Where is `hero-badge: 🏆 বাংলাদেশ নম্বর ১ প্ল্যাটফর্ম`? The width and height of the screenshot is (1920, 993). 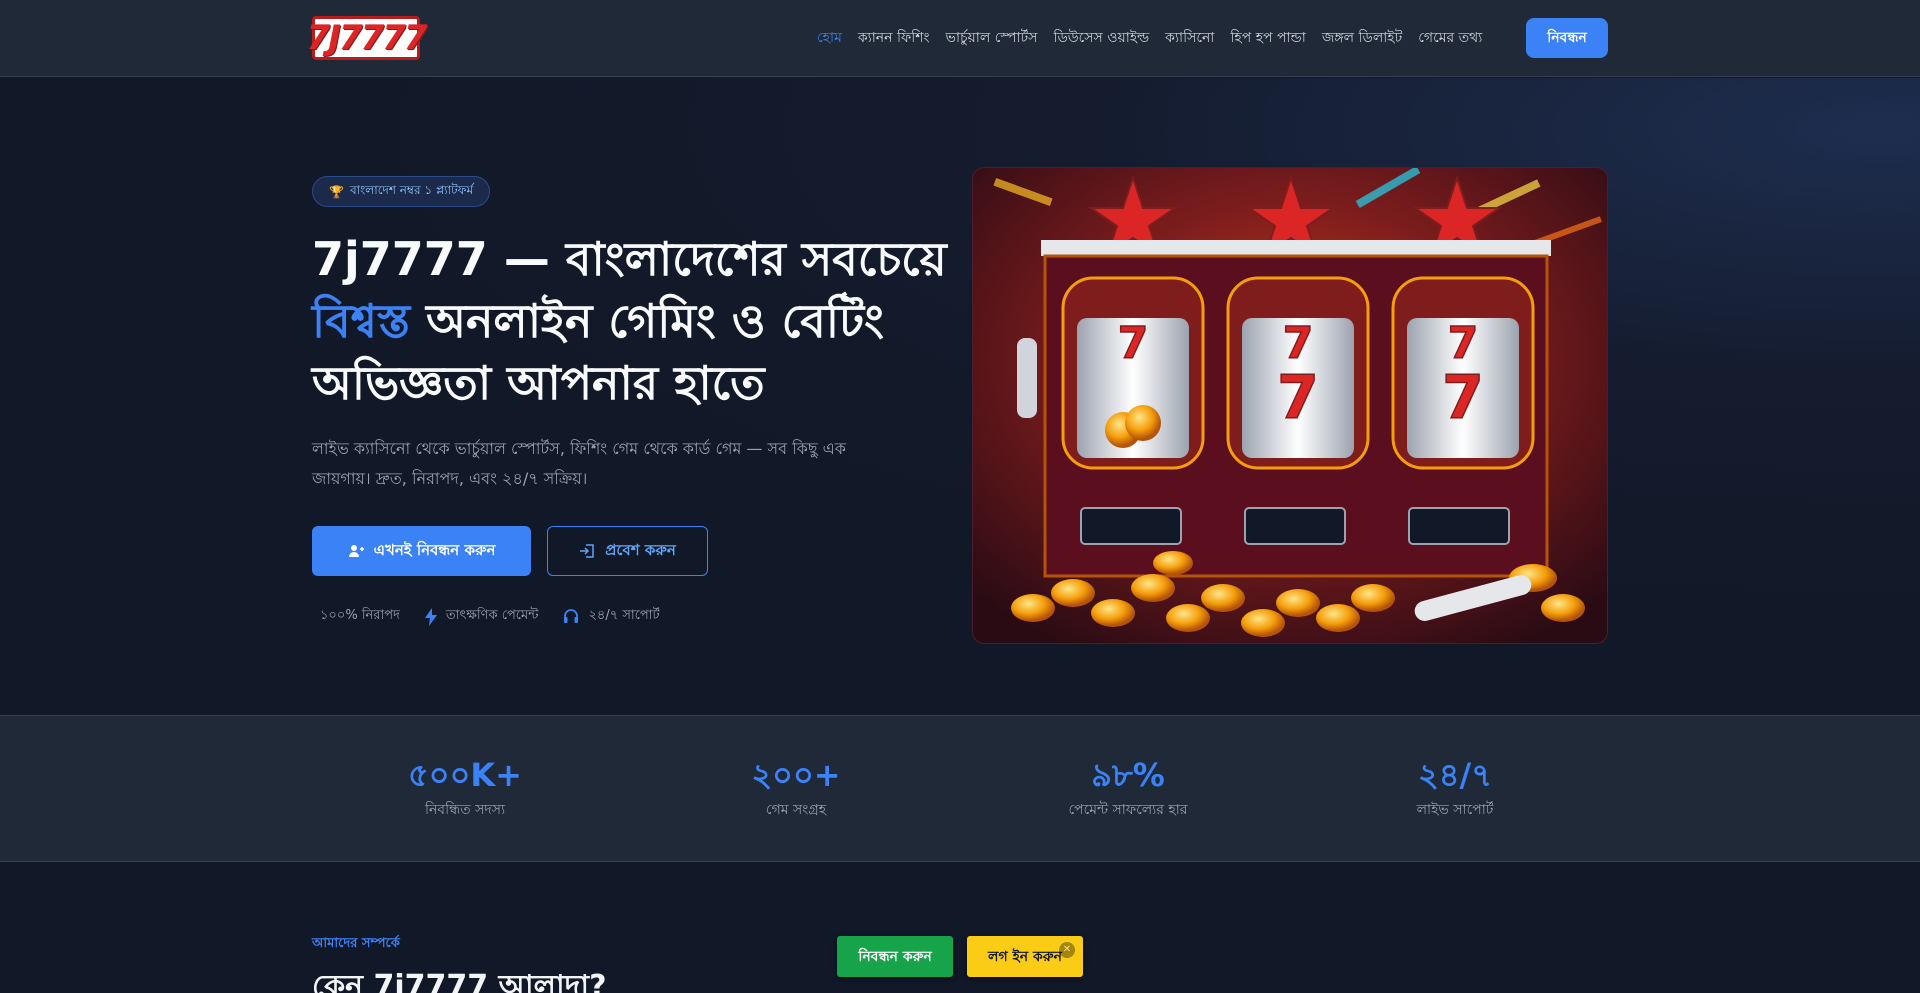 hero-badge: 🏆 বাংলাদেশ নম্বর ১ প্ল্যাটফর্ম is located at coordinates (401, 191).